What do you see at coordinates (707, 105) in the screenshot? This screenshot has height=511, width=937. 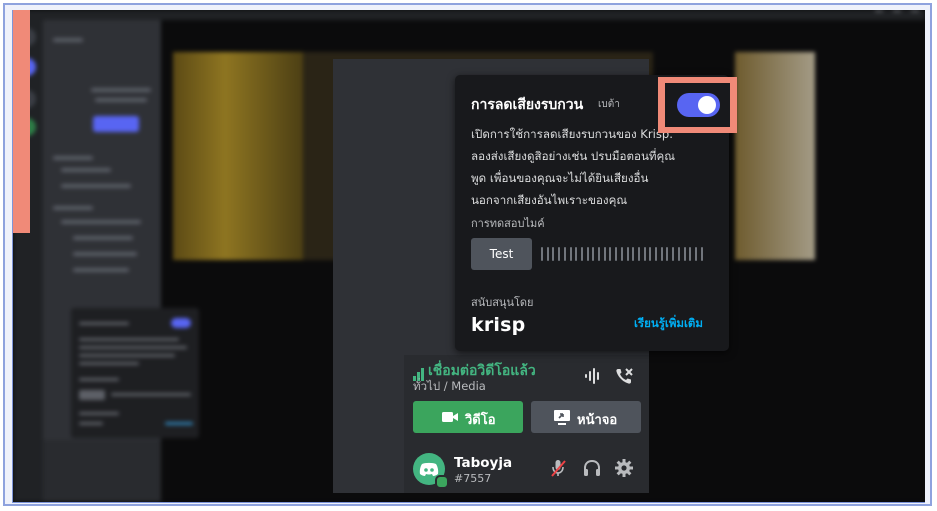 I see `toggle-knob` at bounding box center [707, 105].